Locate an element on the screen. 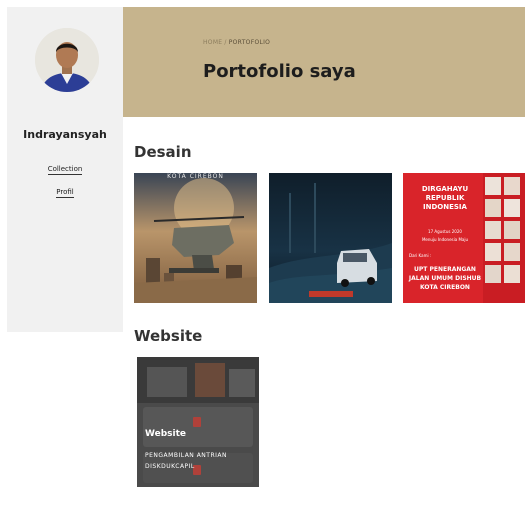 The image size is (525, 518). poster-date: 17 Agustus 2020 is located at coordinates (445, 231).